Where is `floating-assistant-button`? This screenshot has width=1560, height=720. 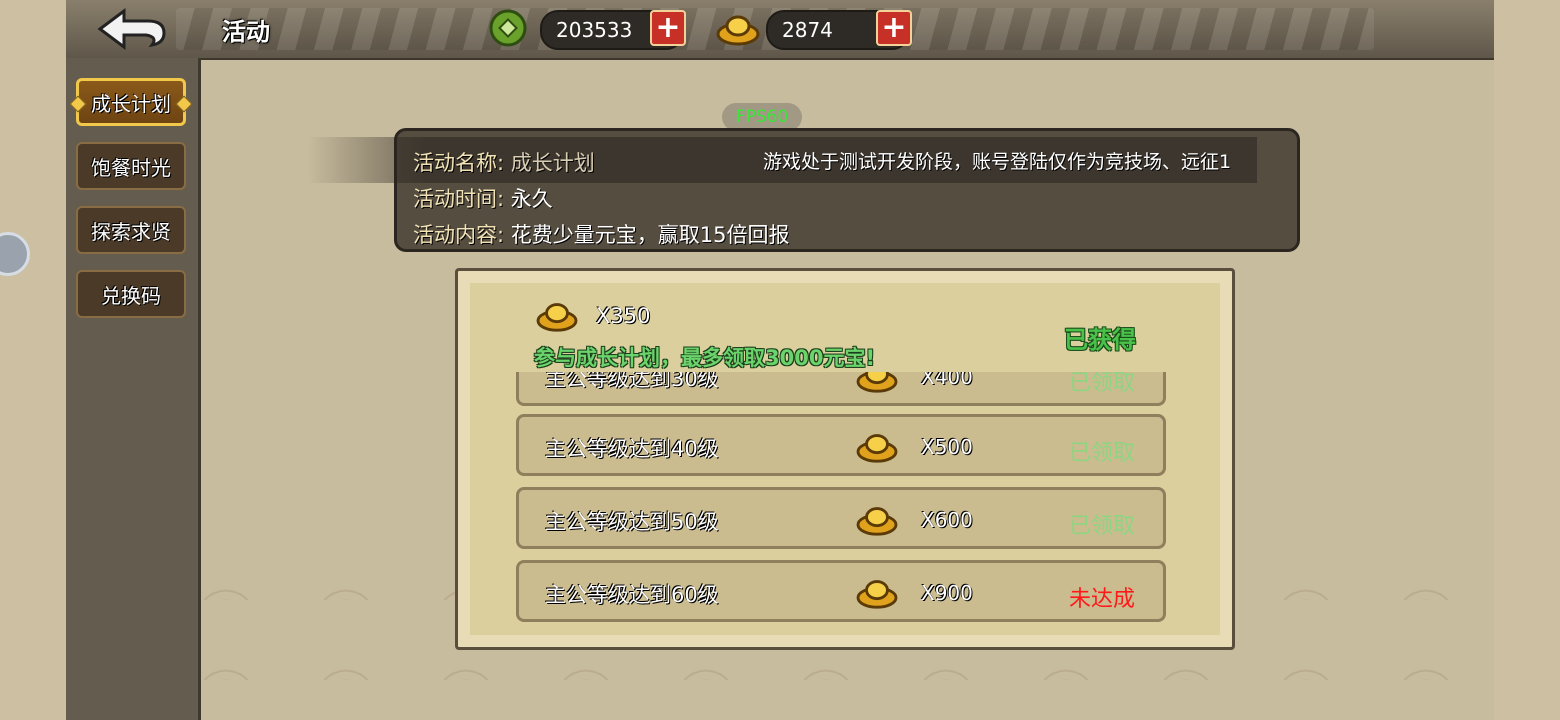
floating-assistant-button is located at coordinates (15, 254).